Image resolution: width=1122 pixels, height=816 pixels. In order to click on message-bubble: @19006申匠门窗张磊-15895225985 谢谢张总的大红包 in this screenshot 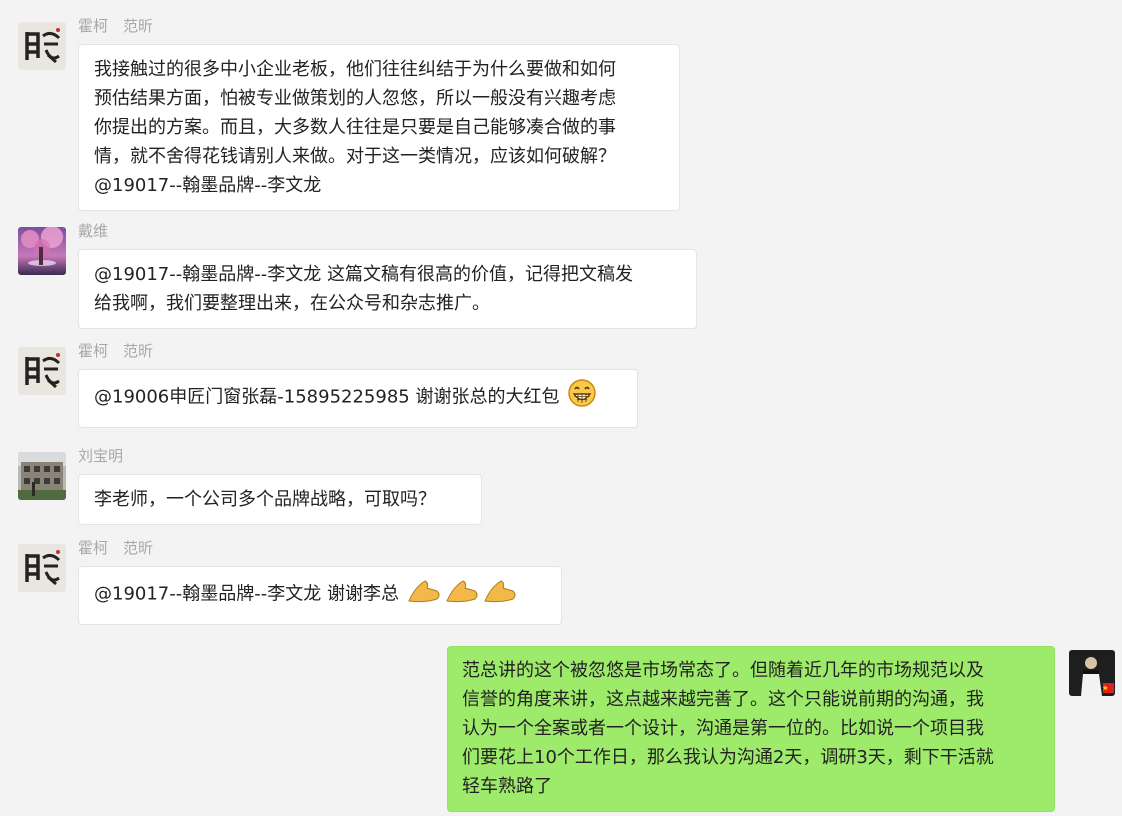, I will do `click(358, 398)`.